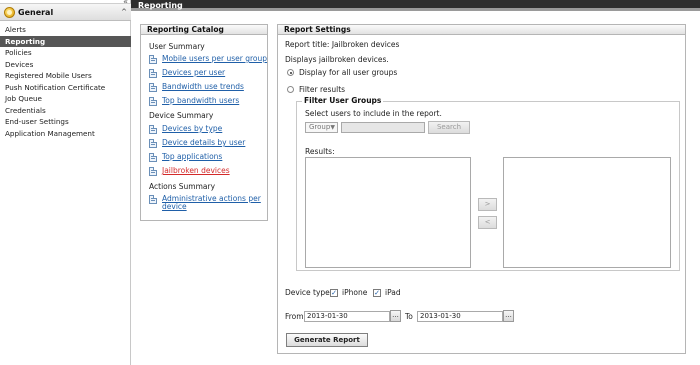  I want to click on checkbox-ipad: ✓, so click(377, 293).